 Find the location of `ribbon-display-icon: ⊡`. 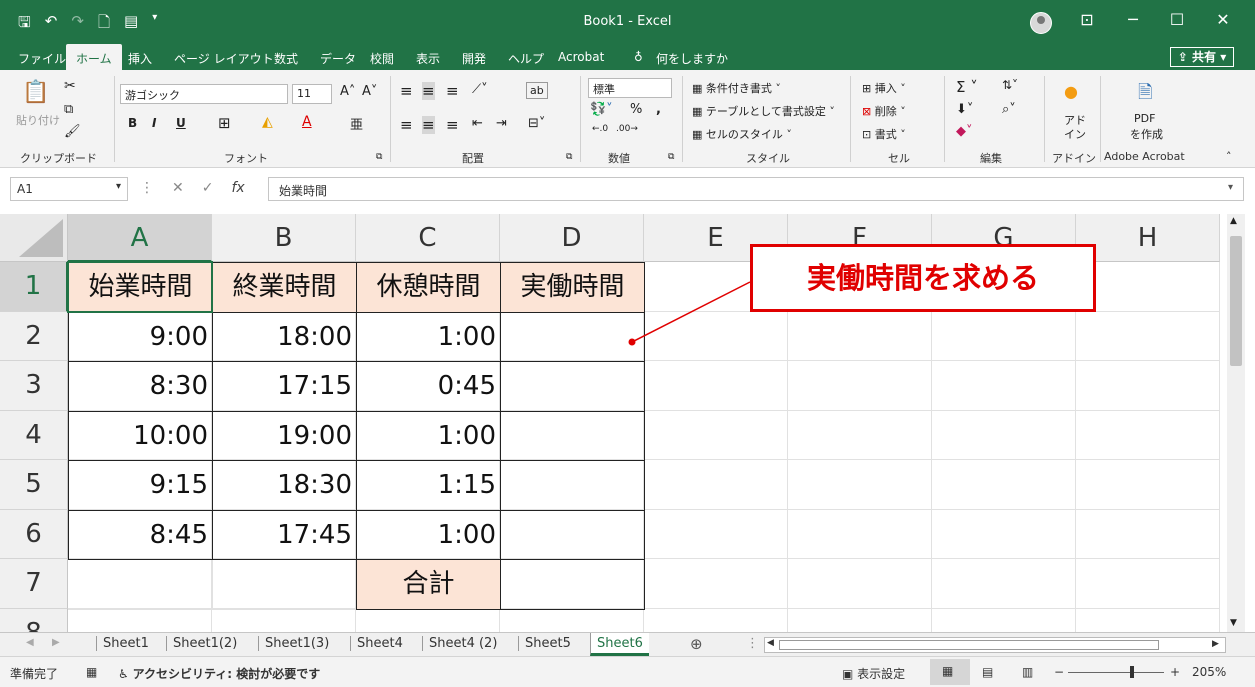

ribbon-display-icon: ⊡ is located at coordinates (1087, 19).